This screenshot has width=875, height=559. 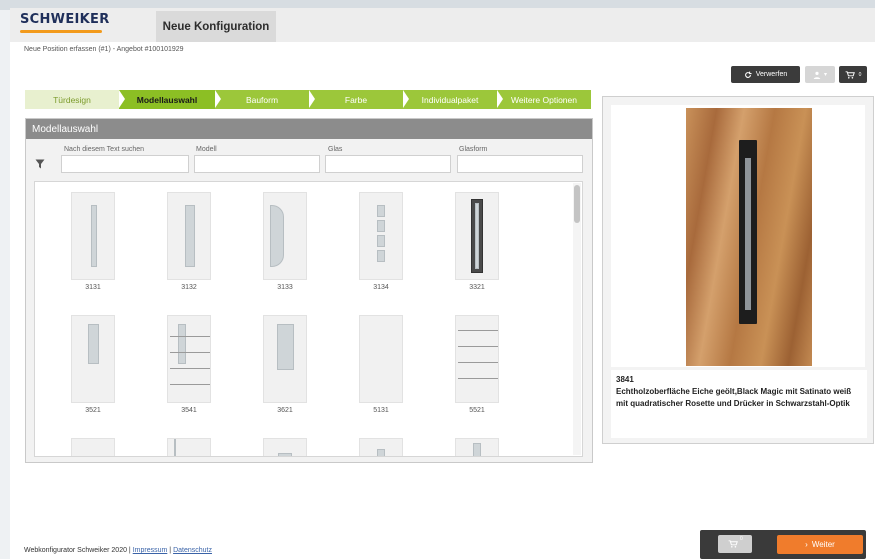 What do you see at coordinates (577, 204) in the screenshot?
I see `scrollbar-thumb` at bounding box center [577, 204].